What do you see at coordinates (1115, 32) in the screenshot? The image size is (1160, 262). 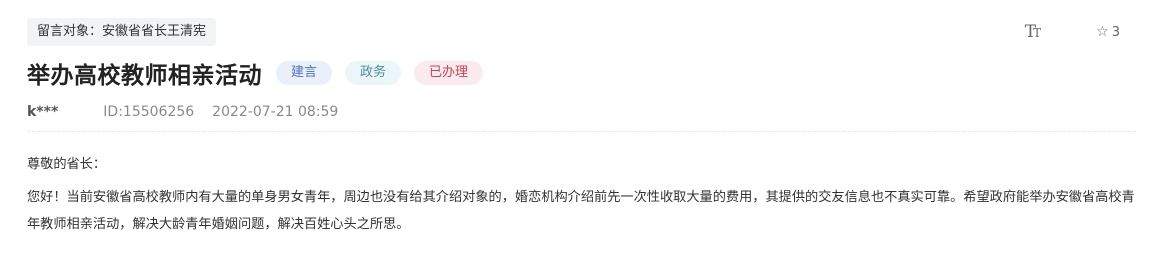 I see `favorite-count: 3` at bounding box center [1115, 32].